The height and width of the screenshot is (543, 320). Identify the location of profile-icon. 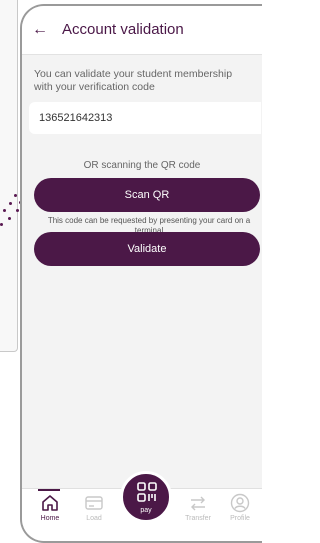
(240, 503).